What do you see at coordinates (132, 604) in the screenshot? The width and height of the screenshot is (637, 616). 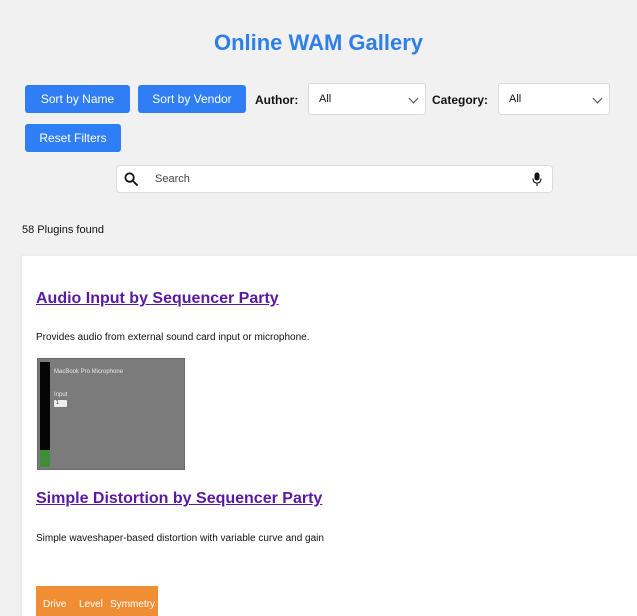 I see `knob-label-symmetry: Symmetry` at bounding box center [132, 604].